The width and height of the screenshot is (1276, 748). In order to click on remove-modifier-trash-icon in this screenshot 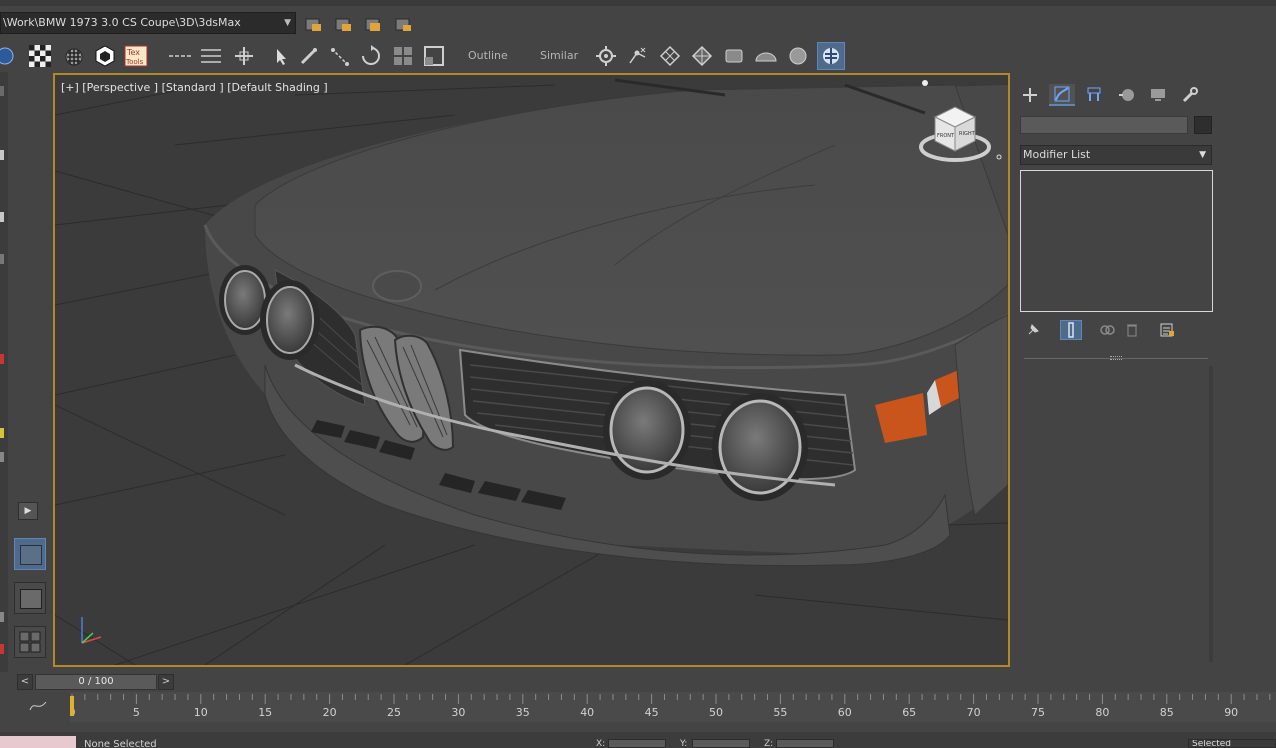, I will do `click(1132, 330)`.